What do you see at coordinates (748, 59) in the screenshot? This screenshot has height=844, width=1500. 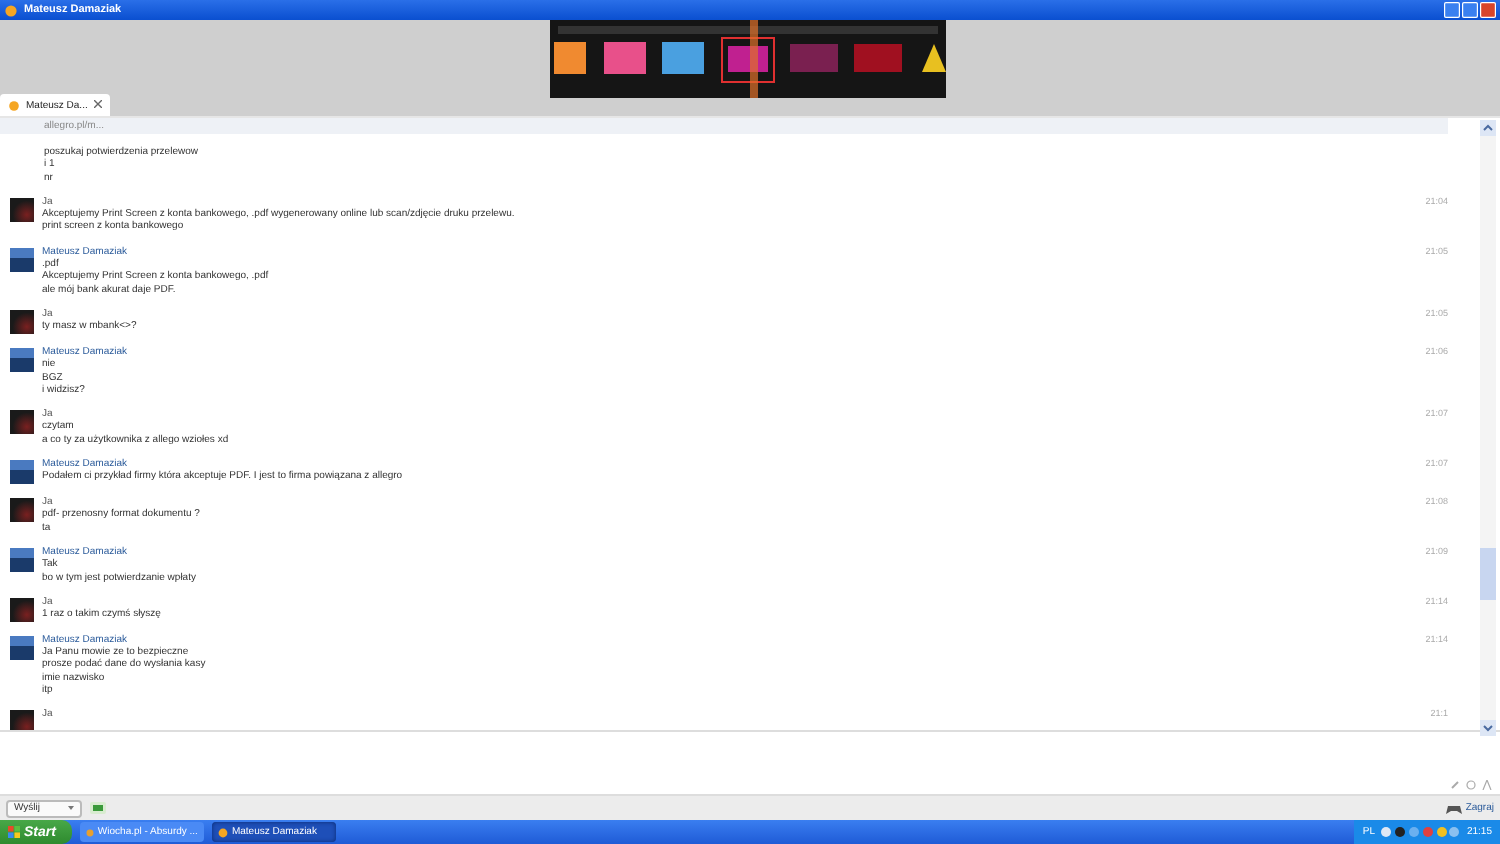 I see `banner-drawing` at bounding box center [748, 59].